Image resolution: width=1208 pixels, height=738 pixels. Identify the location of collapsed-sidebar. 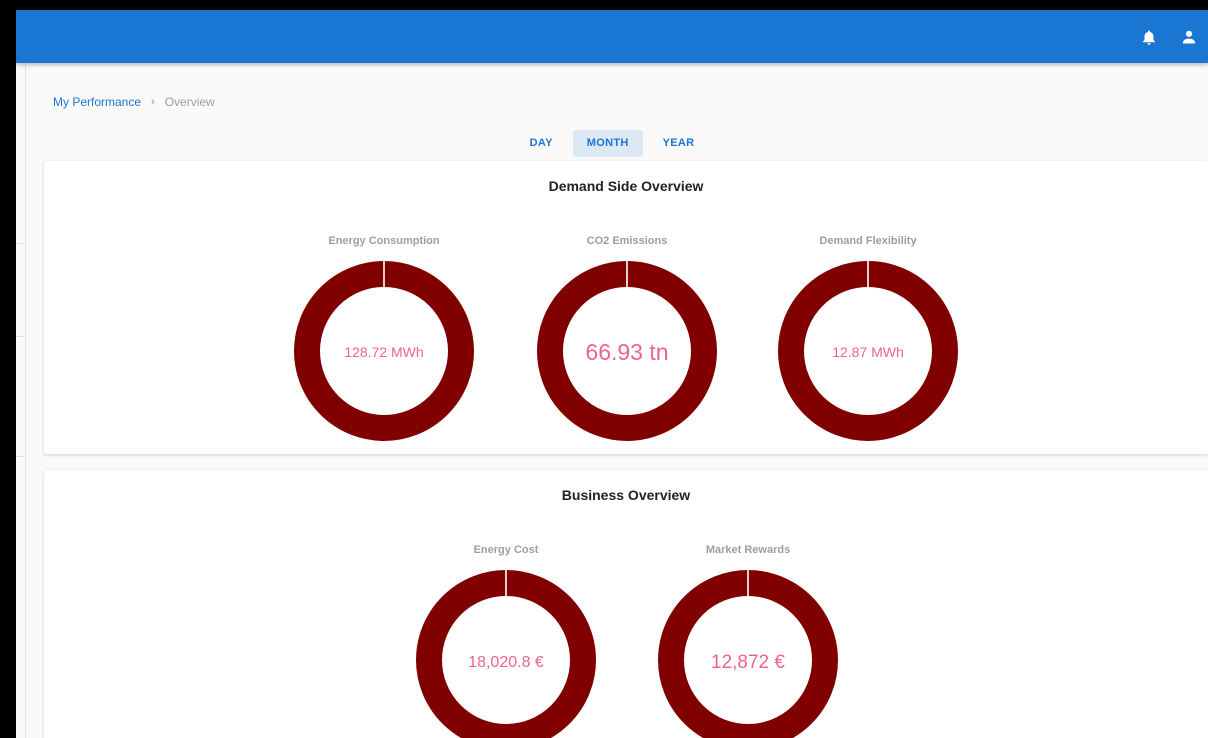
(21, 400).